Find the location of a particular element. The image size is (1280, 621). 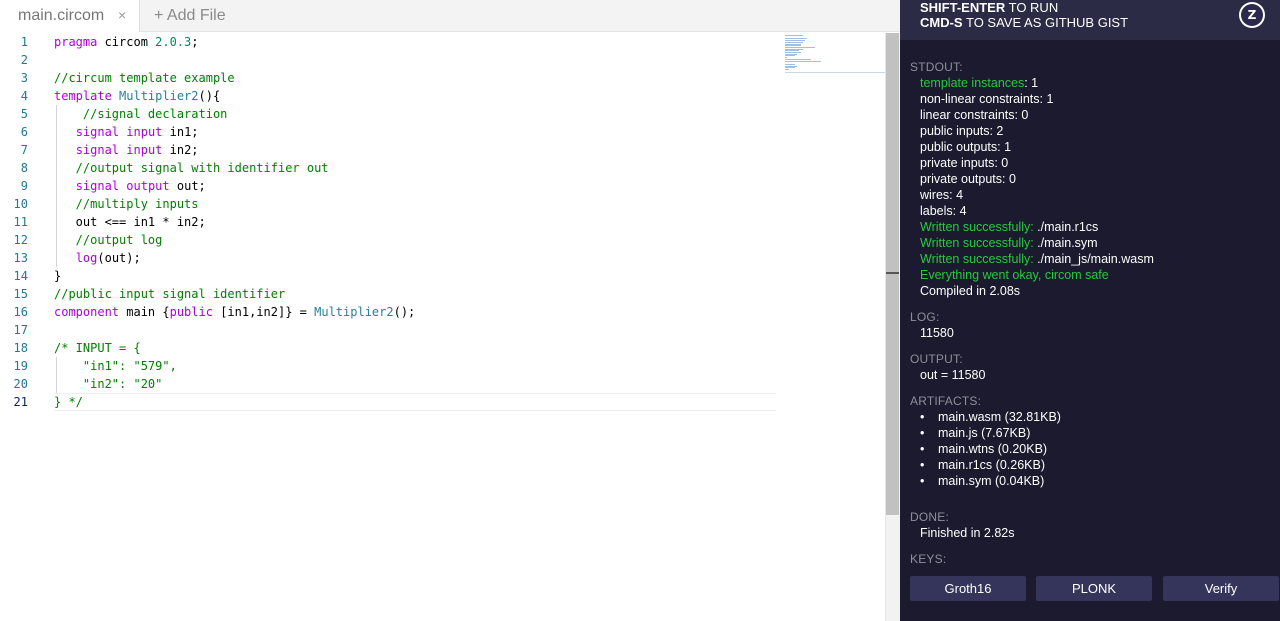

add-file-button: + Add File is located at coordinates (190, 16).